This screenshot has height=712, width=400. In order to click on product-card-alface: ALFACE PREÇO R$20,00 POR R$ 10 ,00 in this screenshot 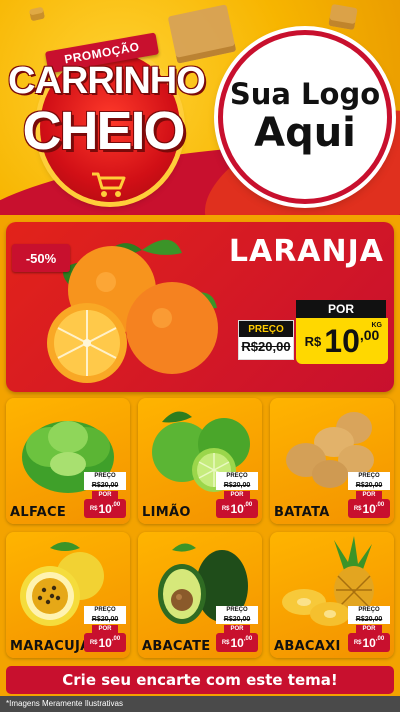, I will do `click(68, 461)`.